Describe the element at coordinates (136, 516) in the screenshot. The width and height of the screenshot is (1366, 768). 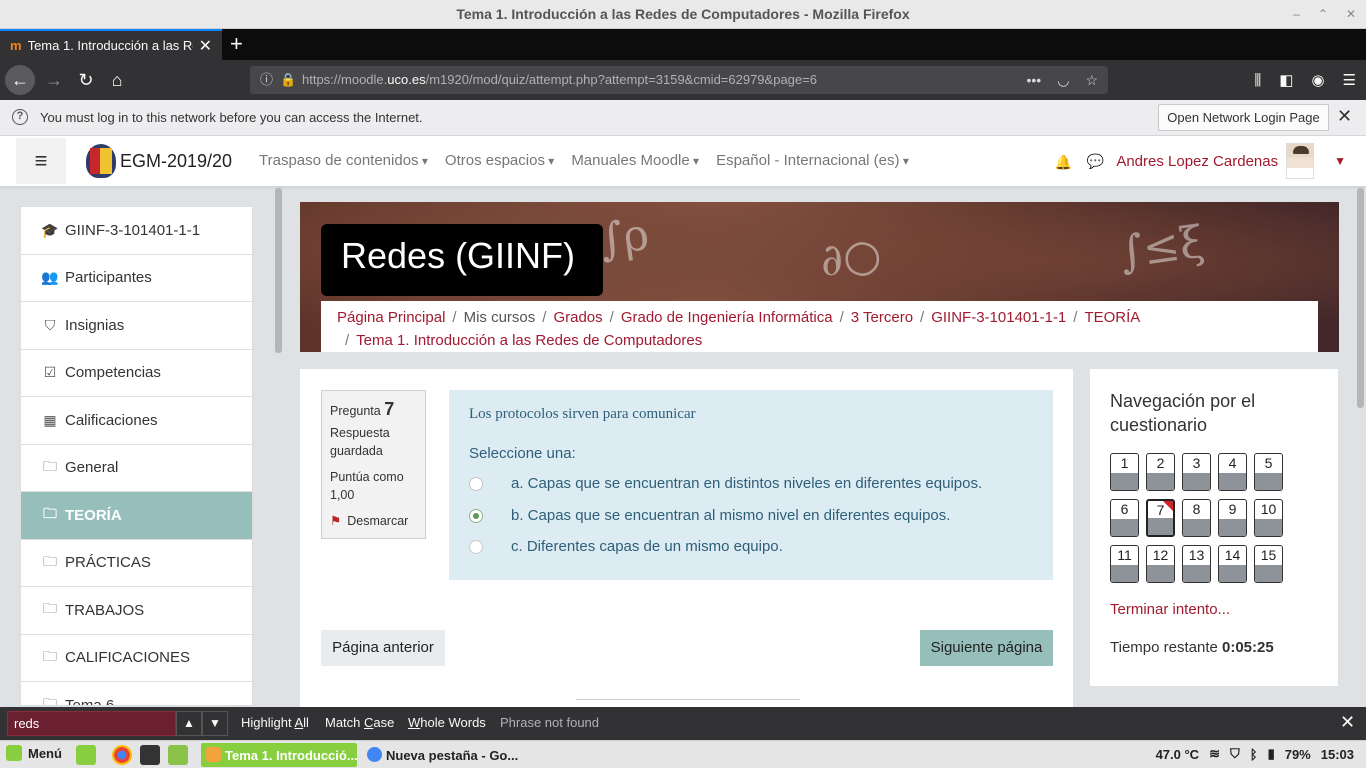
I see `sidebar-item-teoria: 🗀 TEORÍA` at that location.